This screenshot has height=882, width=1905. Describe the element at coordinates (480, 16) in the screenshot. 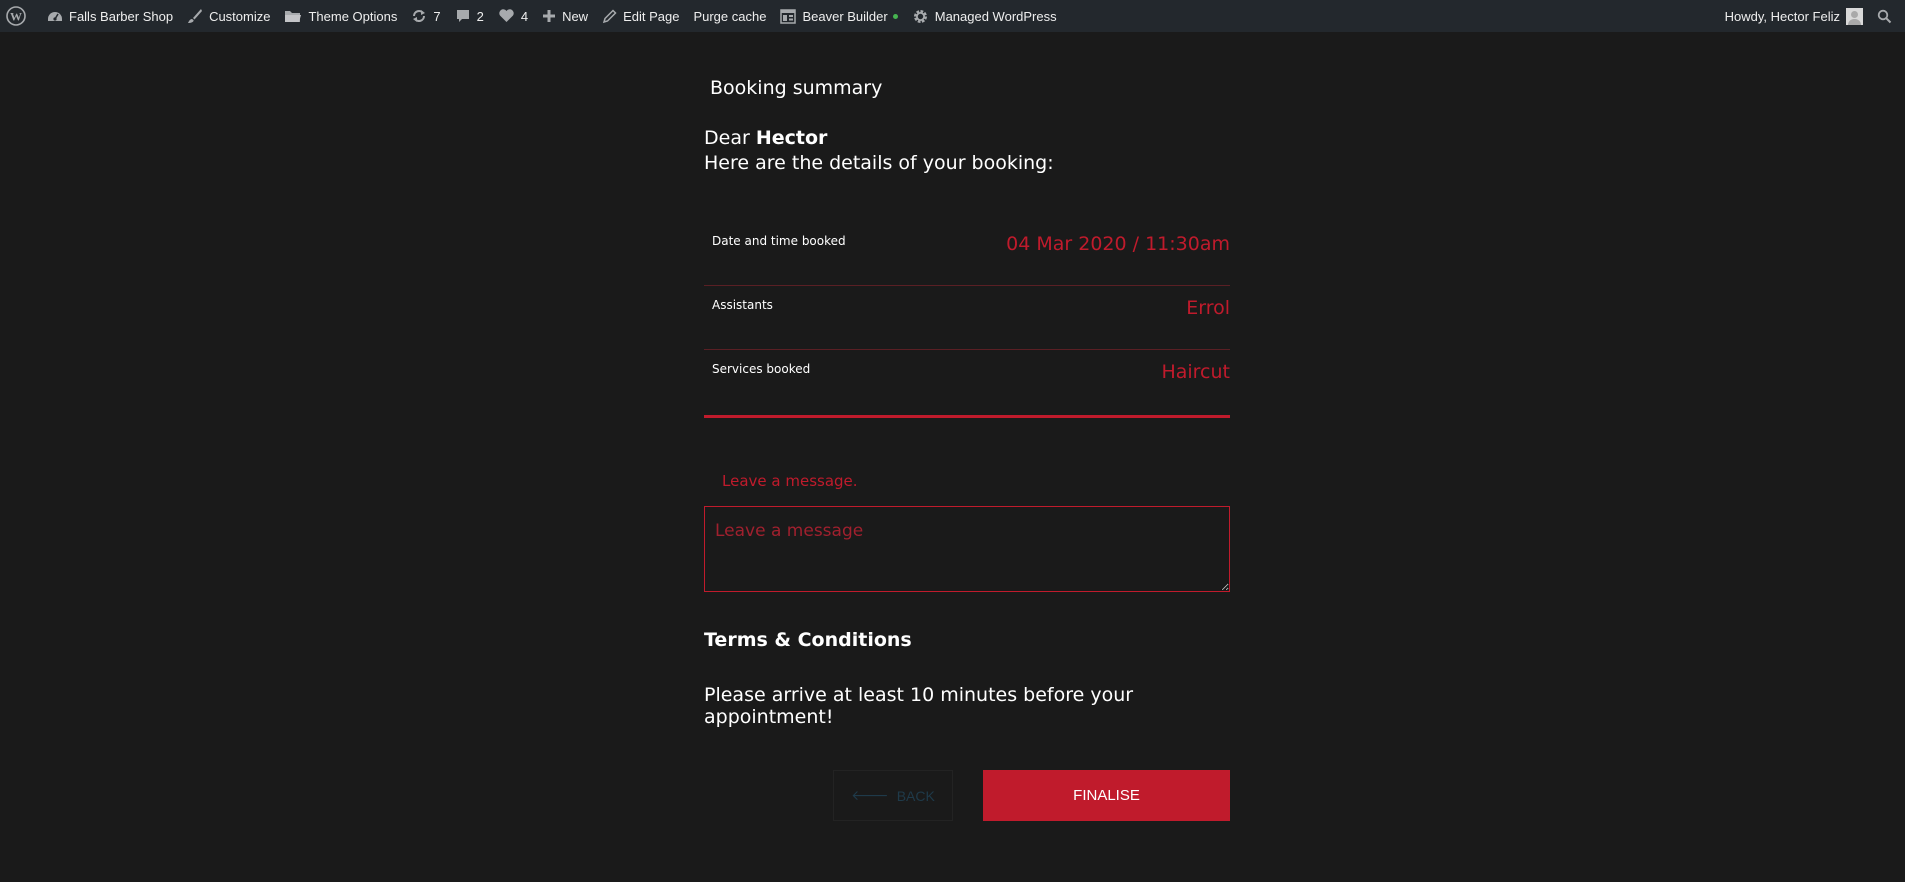

I see `comments-count: 2` at that location.